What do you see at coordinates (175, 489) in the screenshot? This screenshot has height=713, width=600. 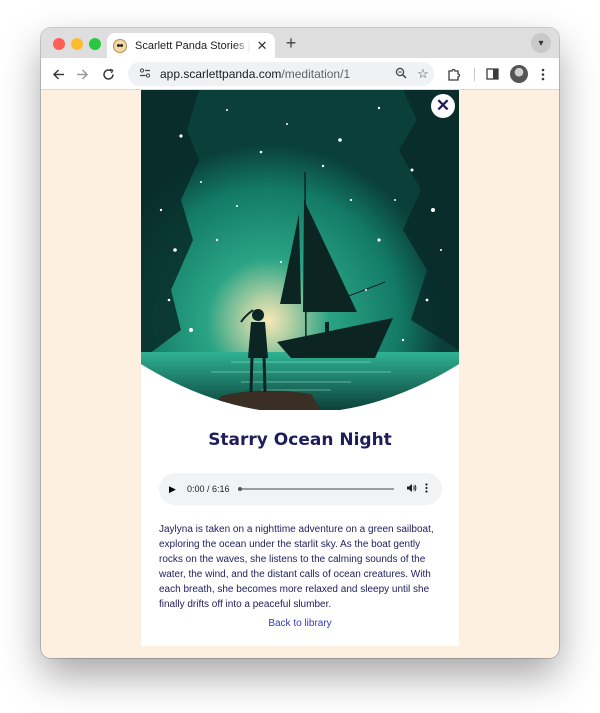 I see `play-icon: ▶` at bounding box center [175, 489].